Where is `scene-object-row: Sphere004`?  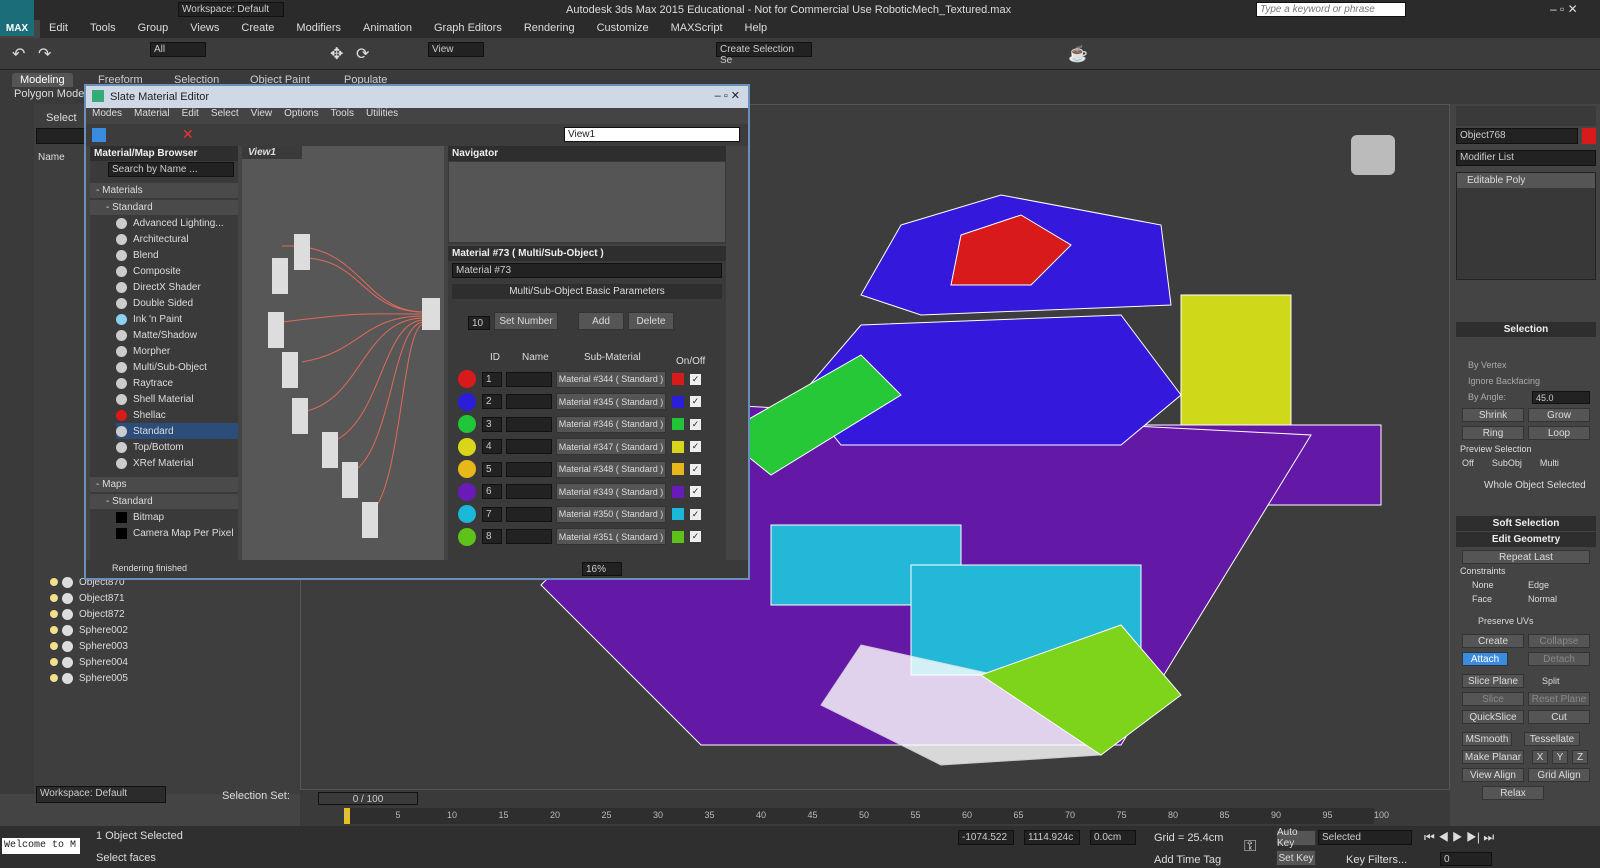
scene-object-row: Sphere004 is located at coordinates (170, 662).